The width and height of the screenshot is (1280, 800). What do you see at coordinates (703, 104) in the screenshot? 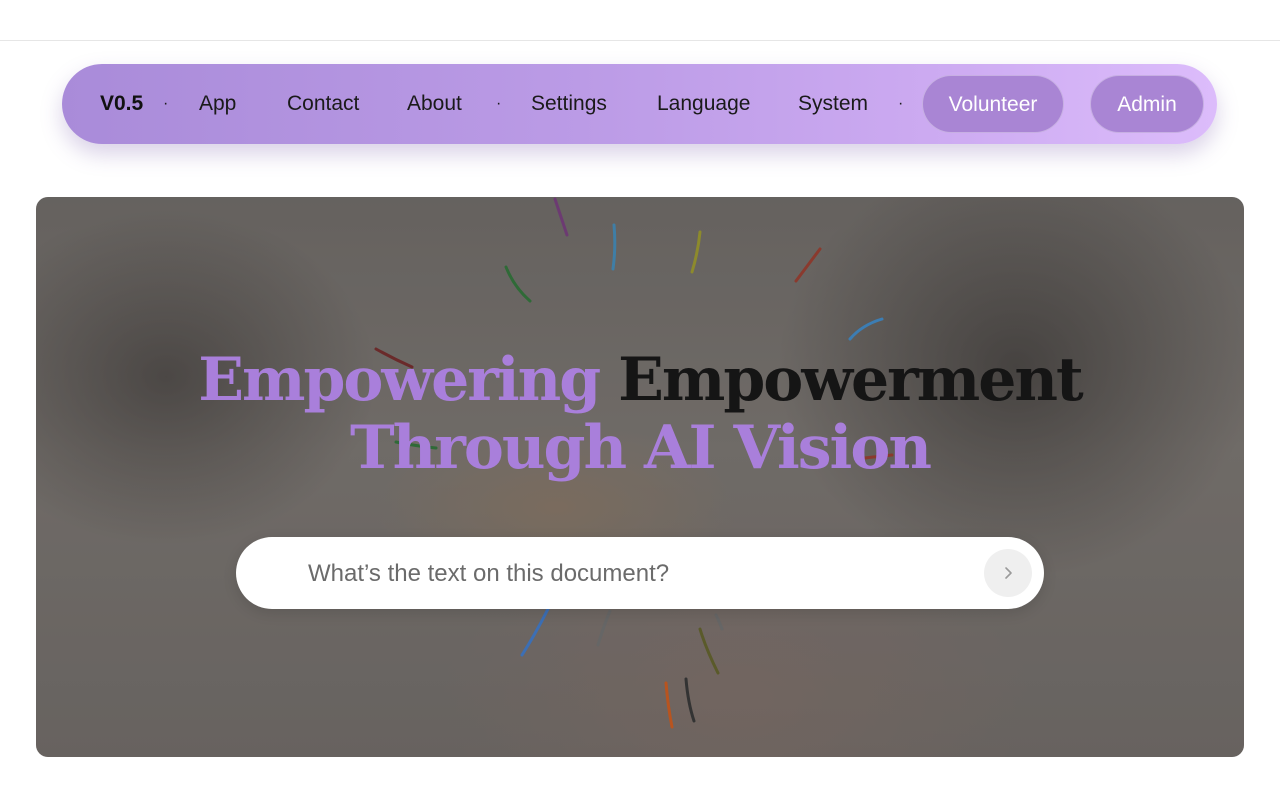
I see `nav-link-language: Language` at bounding box center [703, 104].